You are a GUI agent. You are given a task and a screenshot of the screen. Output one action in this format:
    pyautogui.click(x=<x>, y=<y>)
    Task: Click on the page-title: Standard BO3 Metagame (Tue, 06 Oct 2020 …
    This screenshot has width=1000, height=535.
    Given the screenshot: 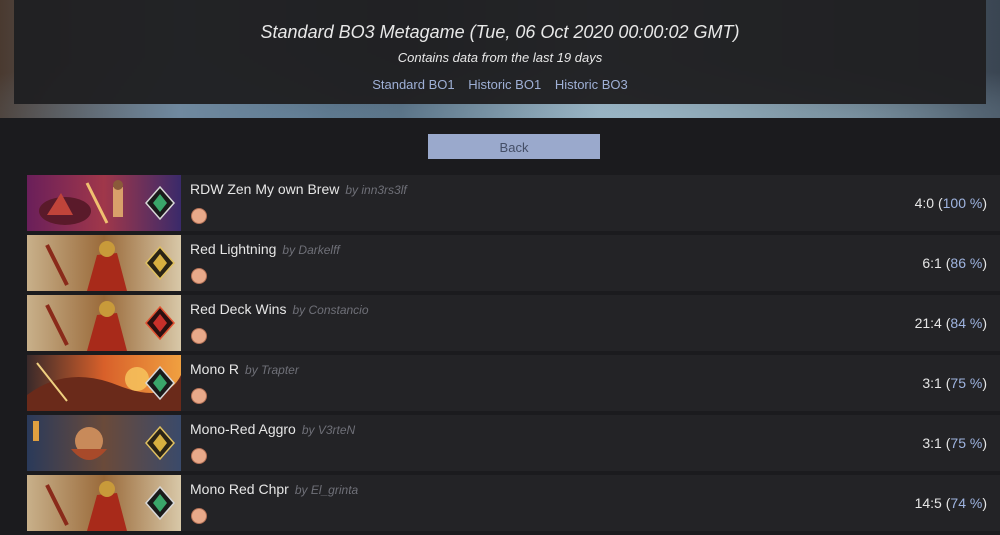 What is the action you would take?
    pyautogui.click(x=500, y=32)
    